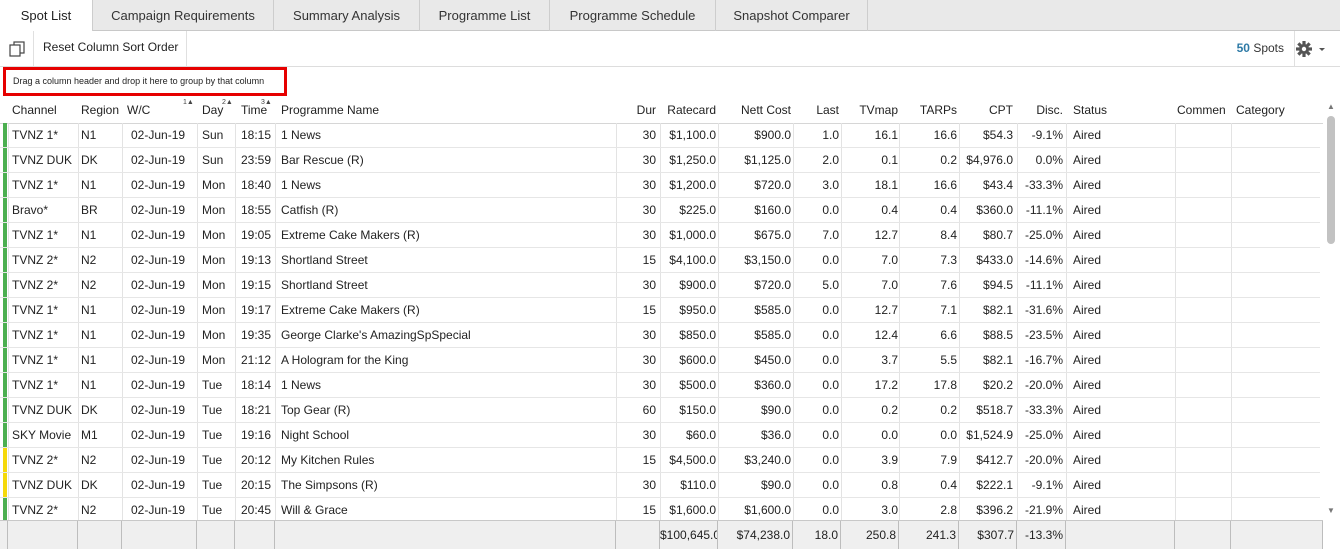  I want to click on vertical-scrollbar: ▲ ▼, so click(1331, 309).